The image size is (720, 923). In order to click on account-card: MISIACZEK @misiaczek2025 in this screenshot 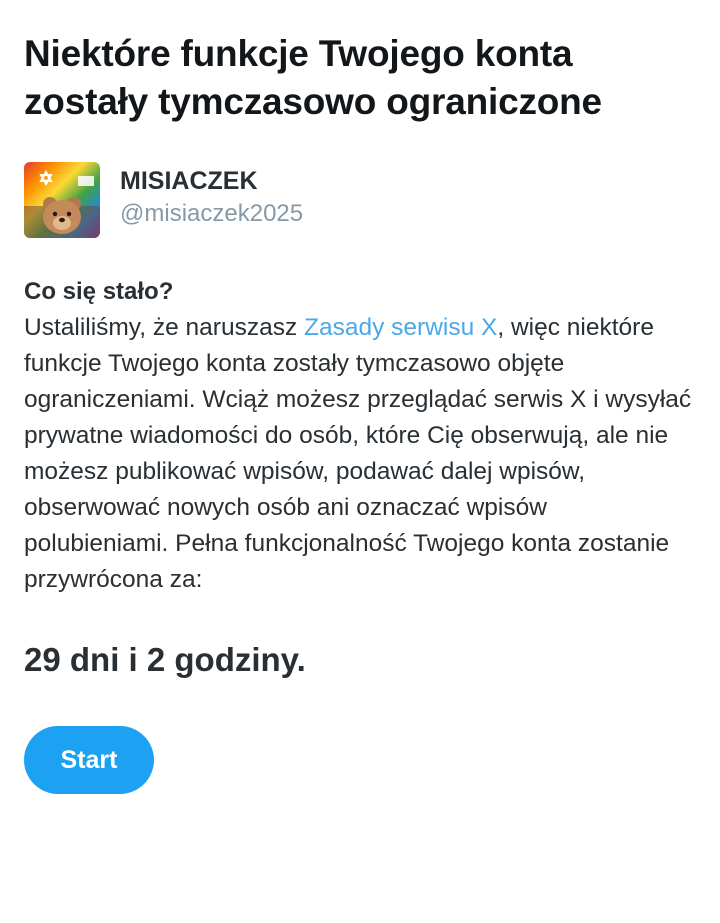, I will do `click(360, 200)`.